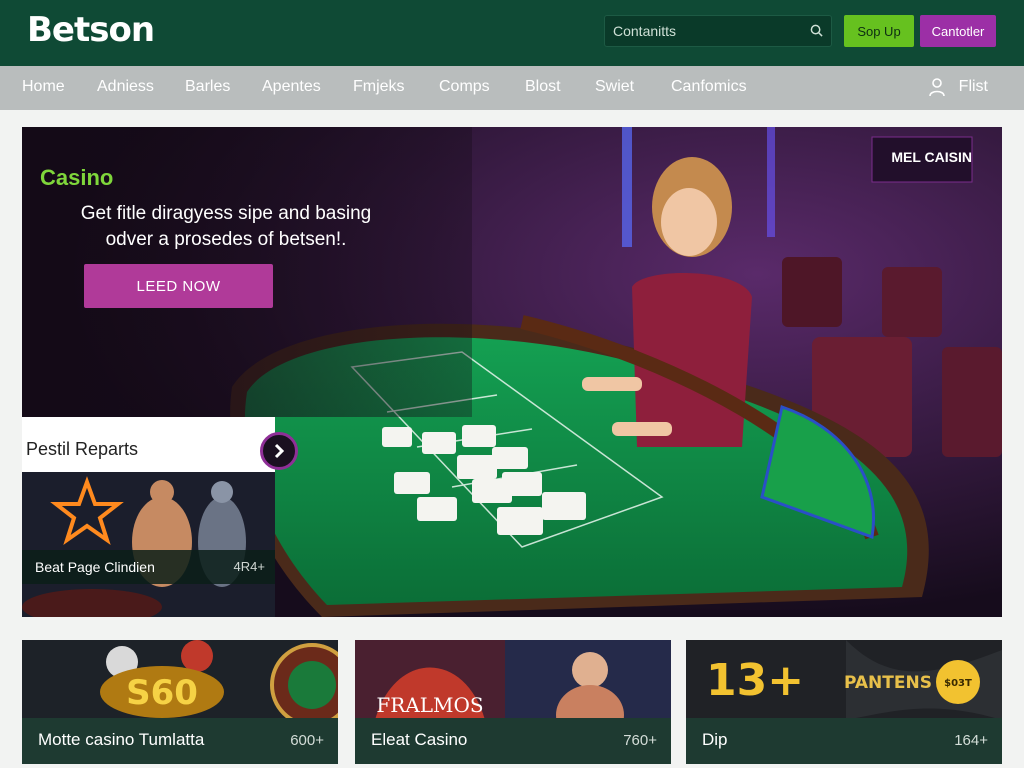 This screenshot has height=768, width=1024. I want to click on user-label: Flist, so click(973, 87).